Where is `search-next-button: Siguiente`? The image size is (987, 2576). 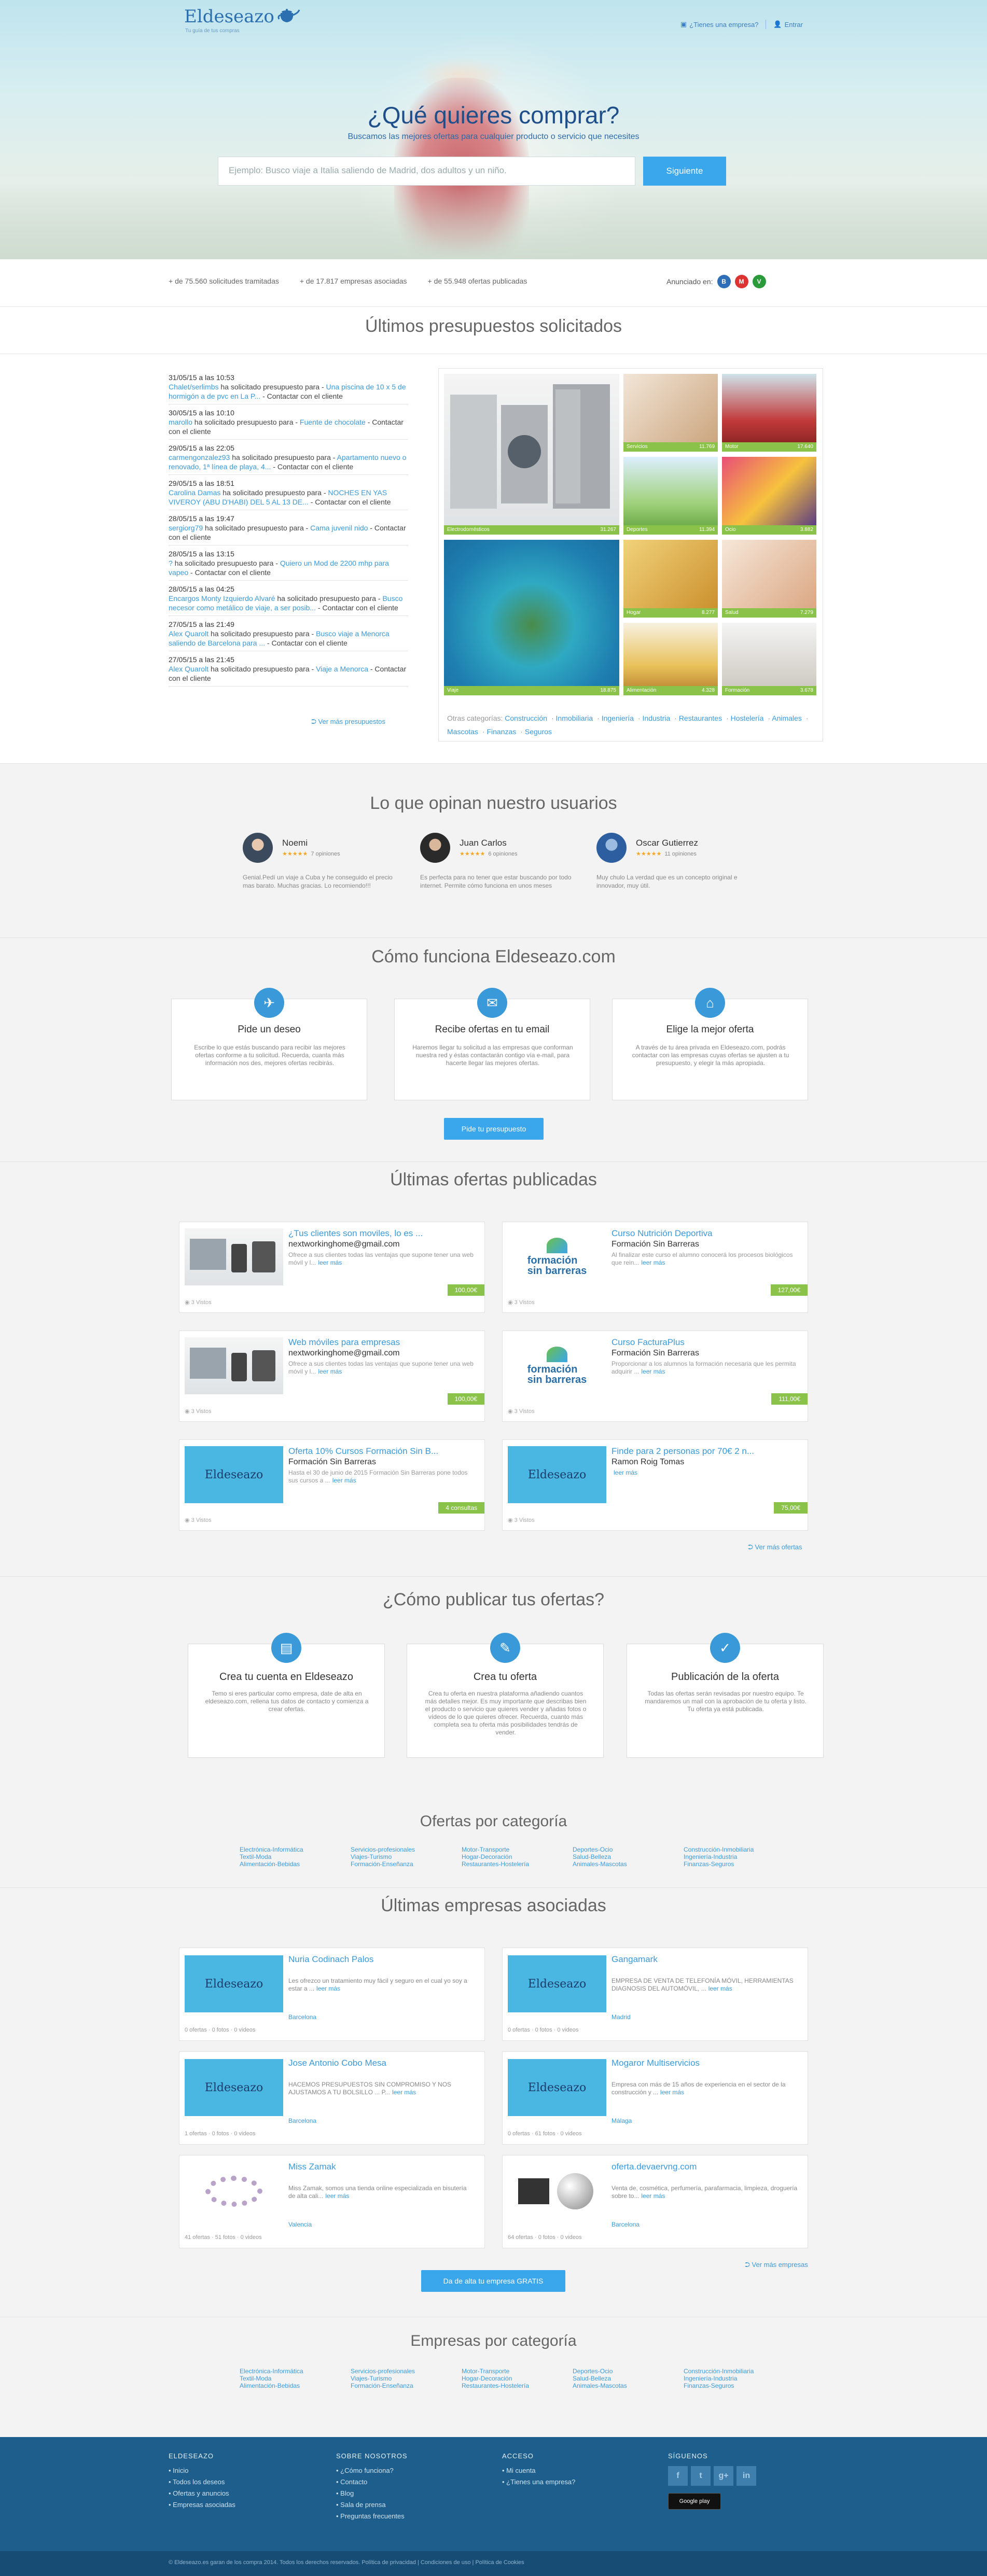
search-next-button: Siguiente is located at coordinates (685, 171).